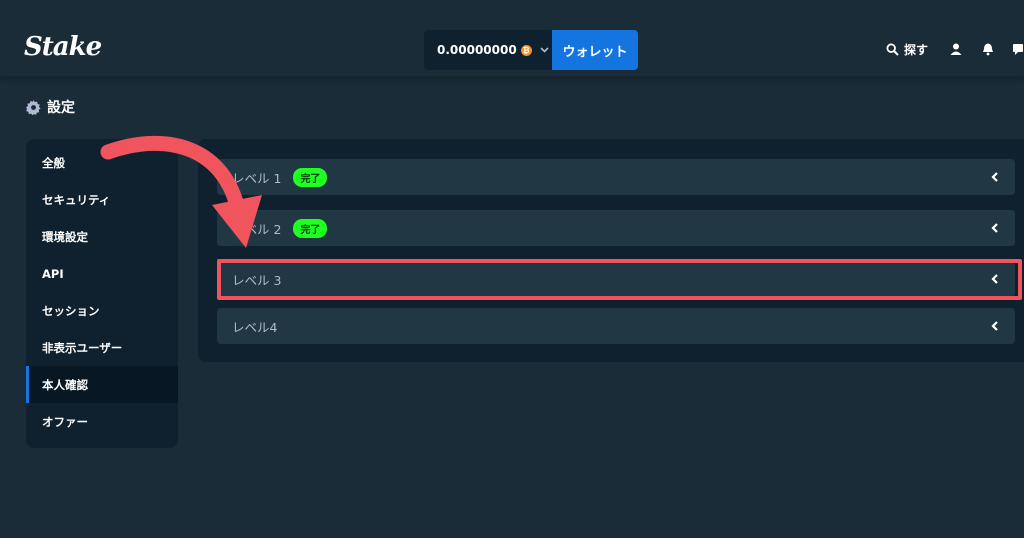 This screenshot has width=1024, height=538. I want to click on sidebar-item-api: API, so click(102, 273).